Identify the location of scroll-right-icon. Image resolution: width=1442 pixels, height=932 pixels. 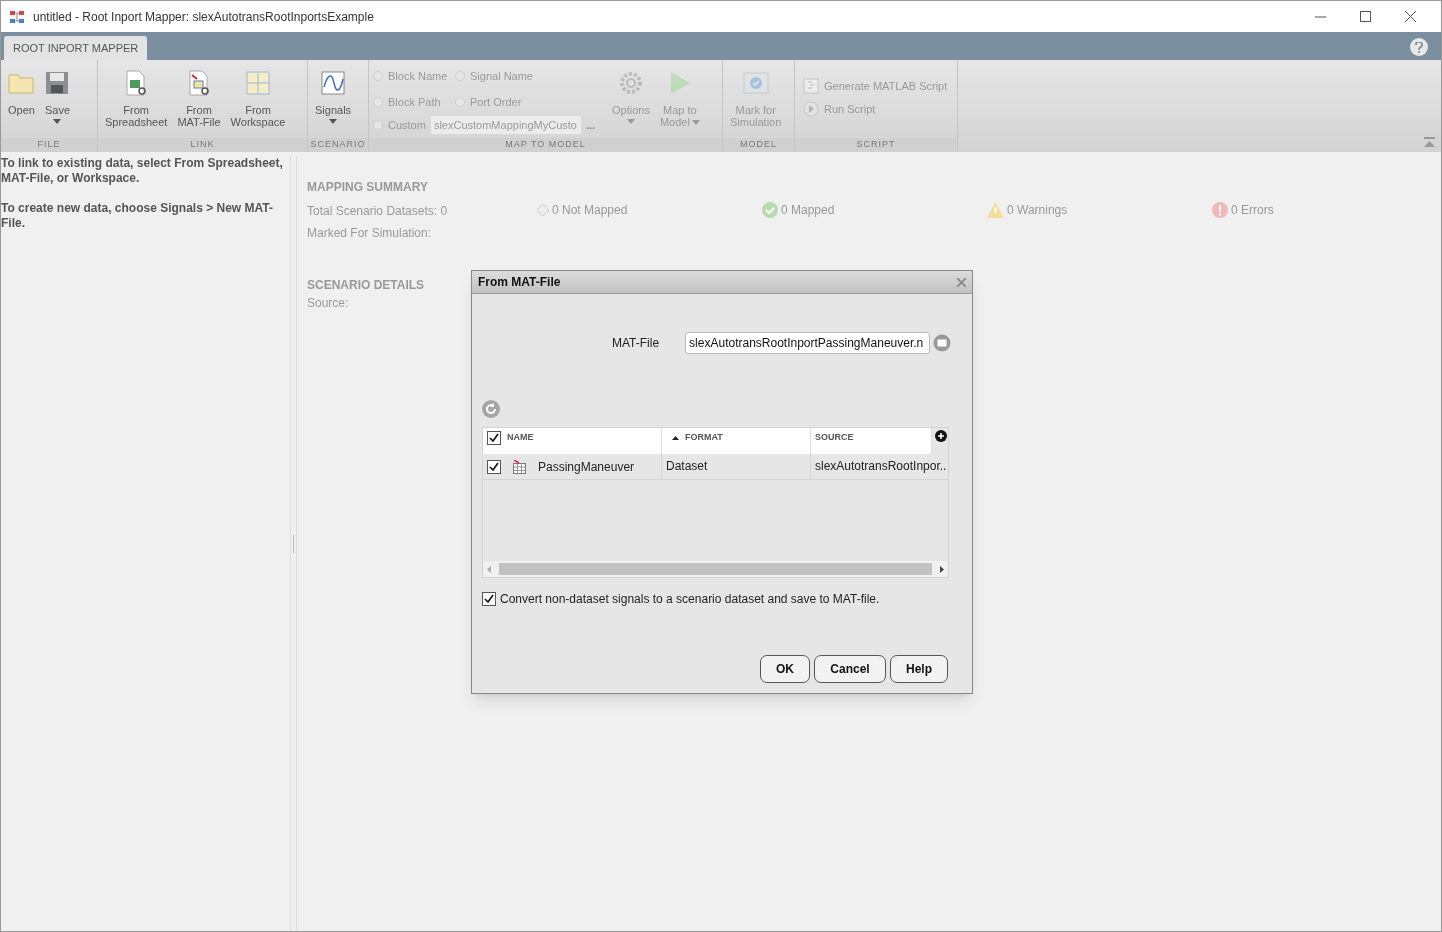
(942, 569).